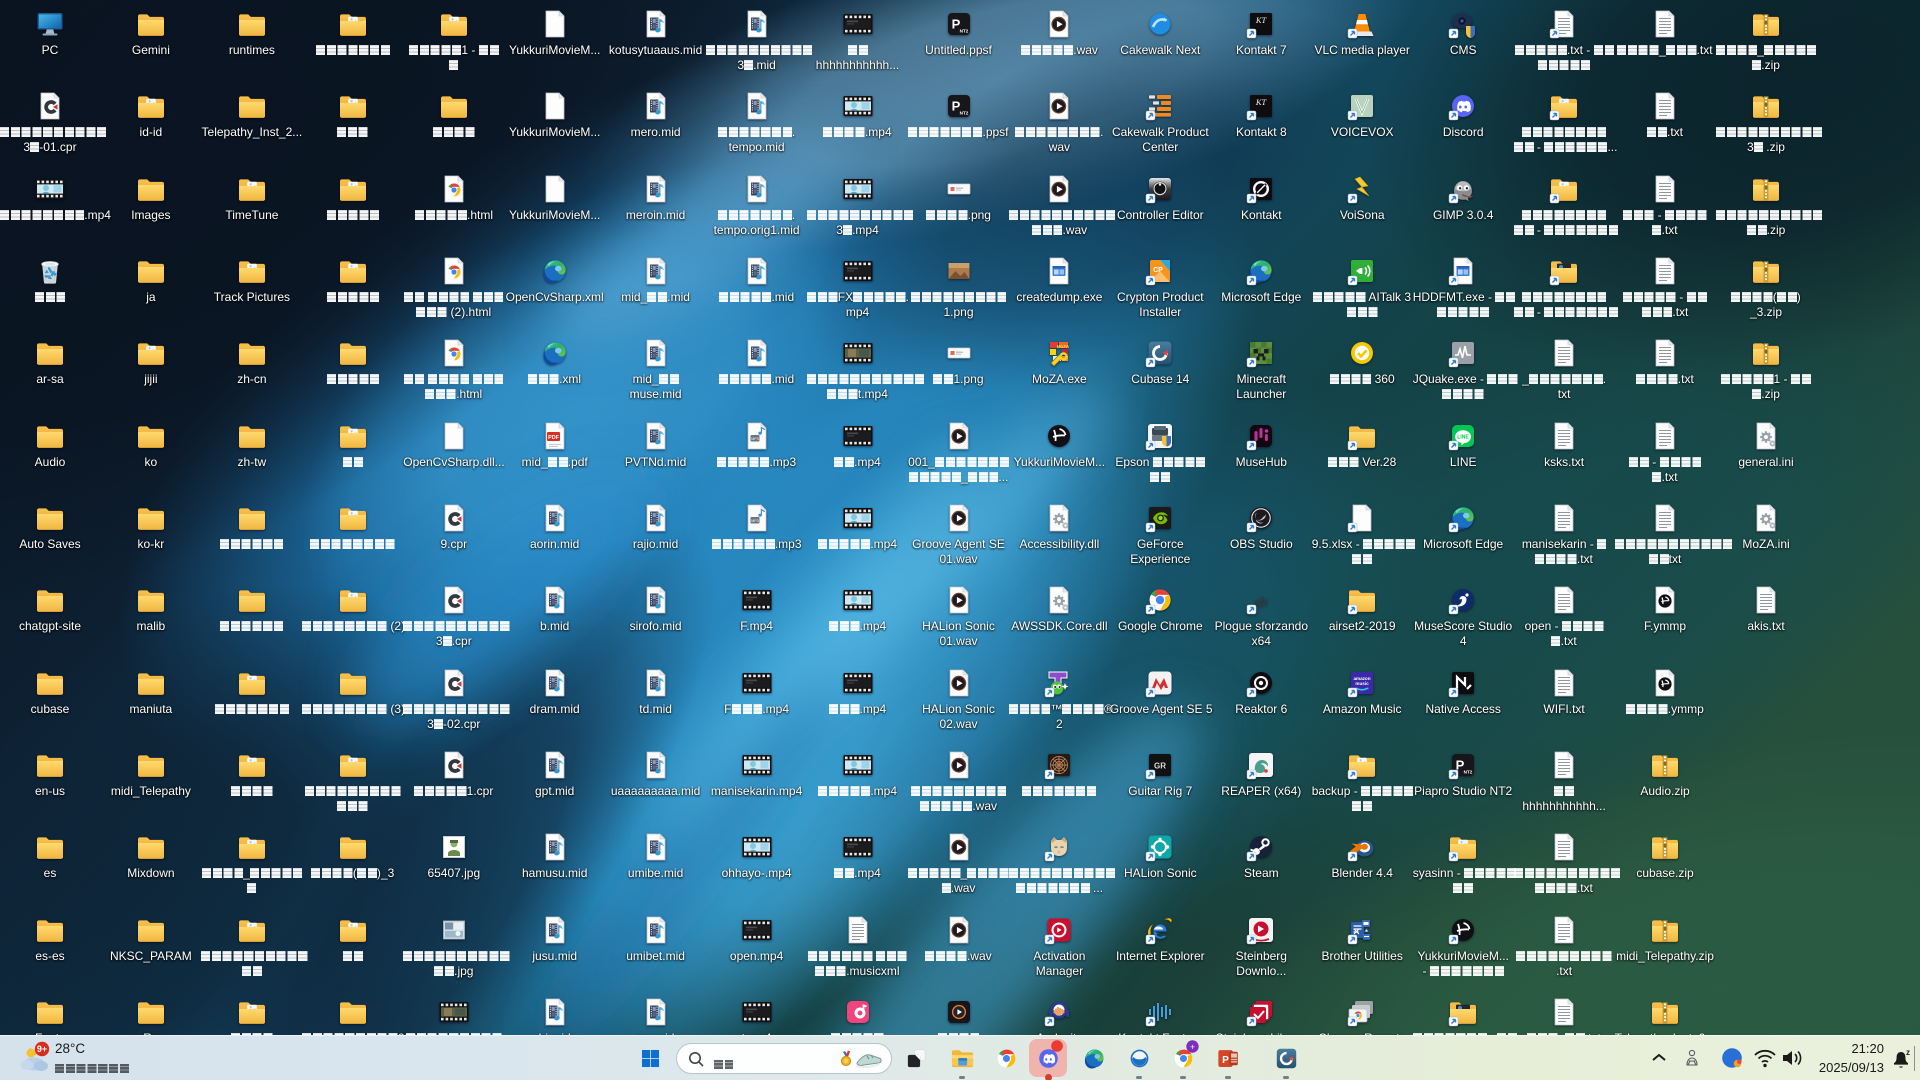 The width and height of the screenshot is (1920, 1080). I want to click on svg-text: 9+, so click(42, 1049).